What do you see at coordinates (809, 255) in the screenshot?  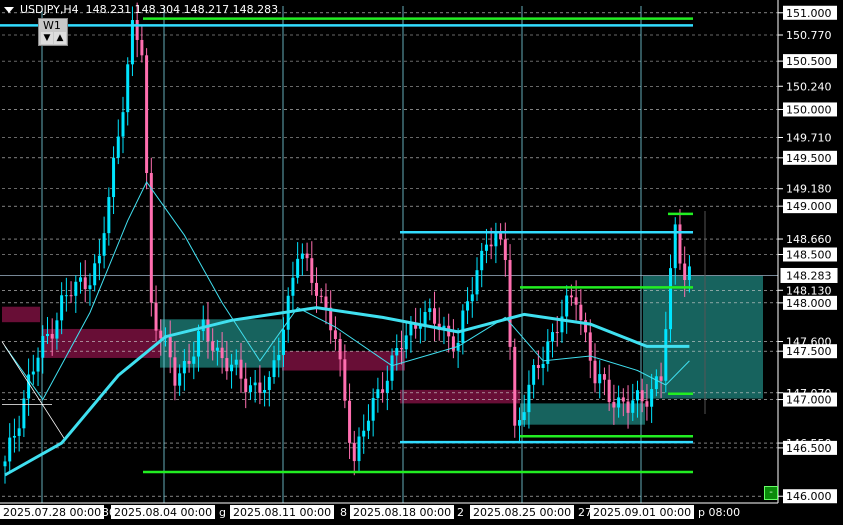 I see `y-tick-label: 148.500` at bounding box center [809, 255].